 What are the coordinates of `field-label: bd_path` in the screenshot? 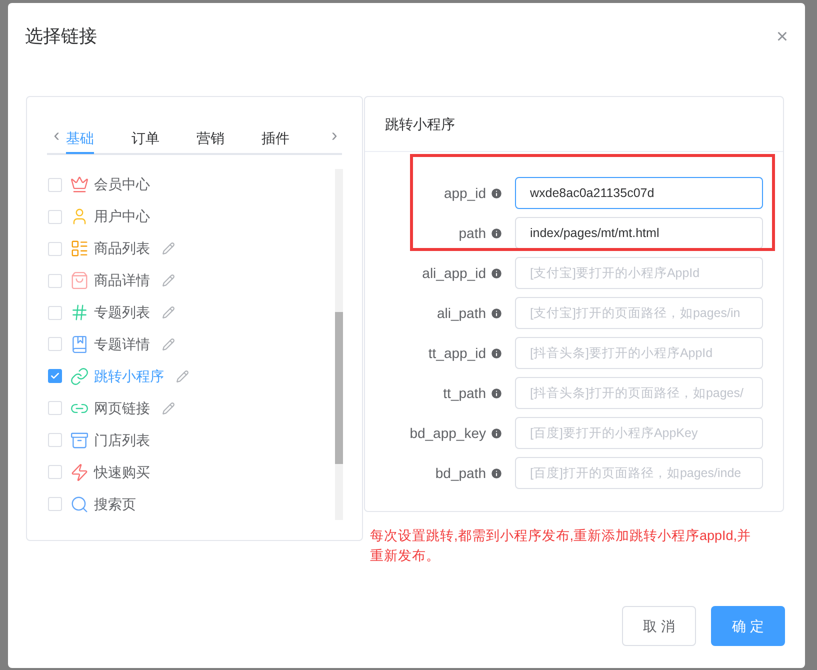 It's located at (460, 473).